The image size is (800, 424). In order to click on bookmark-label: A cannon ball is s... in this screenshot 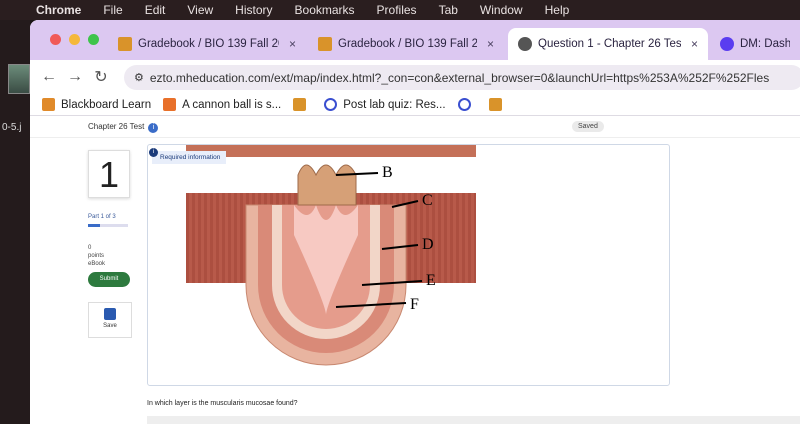, I will do `click(232, 104)`.